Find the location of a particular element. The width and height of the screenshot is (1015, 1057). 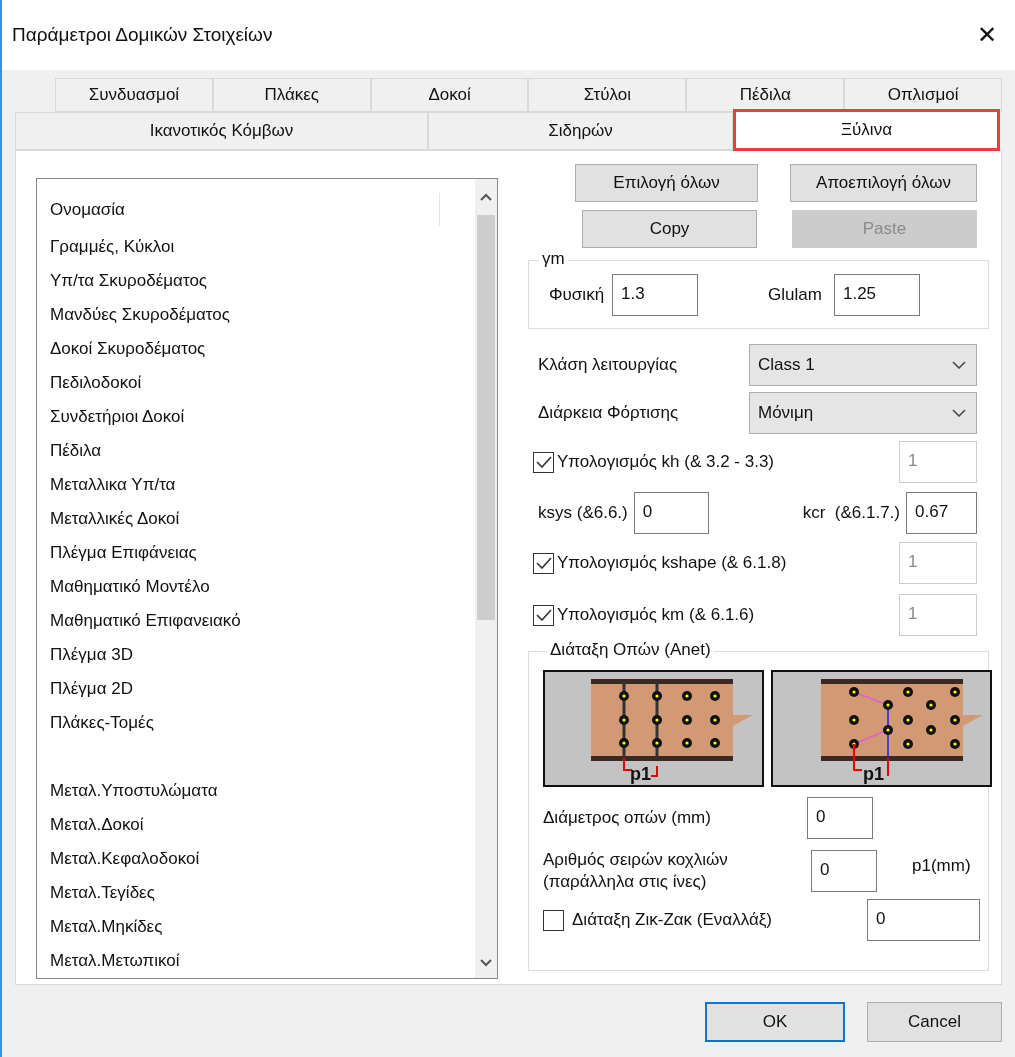

tab: Στύλοι is located at coordinates (607, 95).